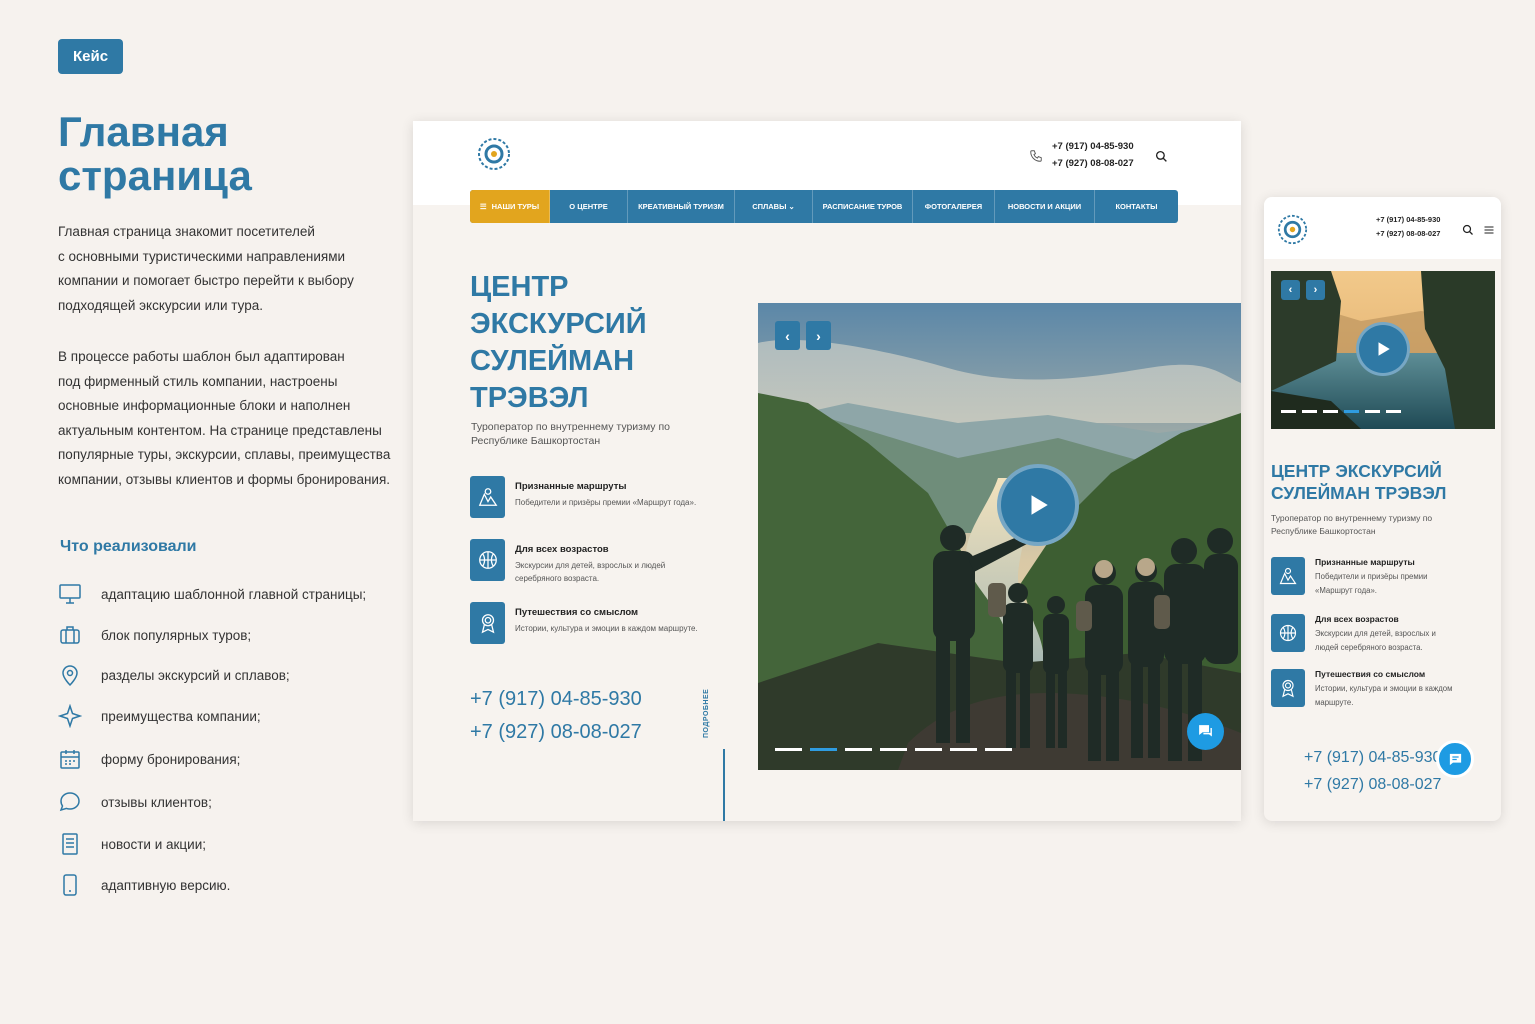 The width and height of the screenshot is (1535, 1024). Describe the element at coordinates (954, 206) in the screenshot. I see `nav-item-gallery: ФОТОГАЛЕРЕЯ` at that location.